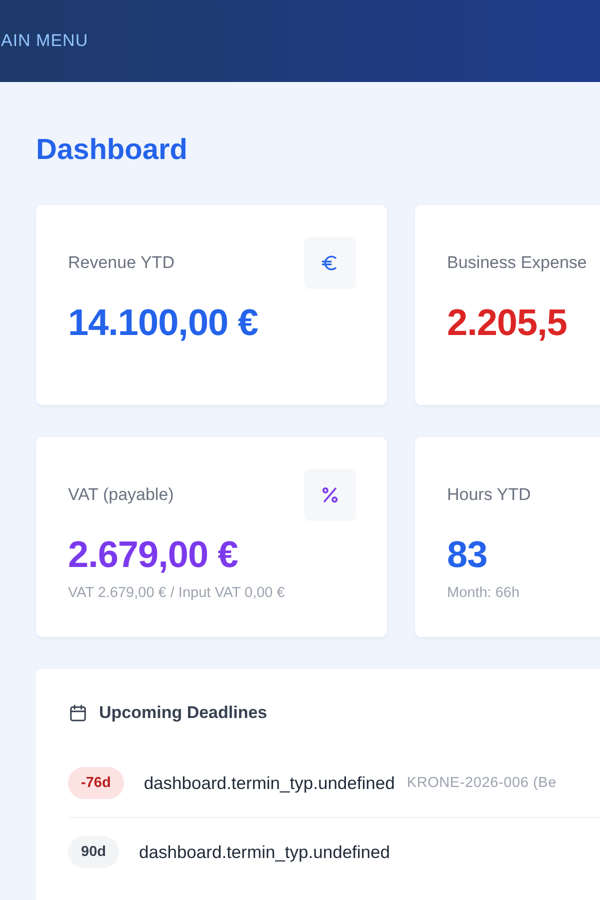 This screenshot has height=900, width=600. I want to click on percent-icon, so click(330, 495).